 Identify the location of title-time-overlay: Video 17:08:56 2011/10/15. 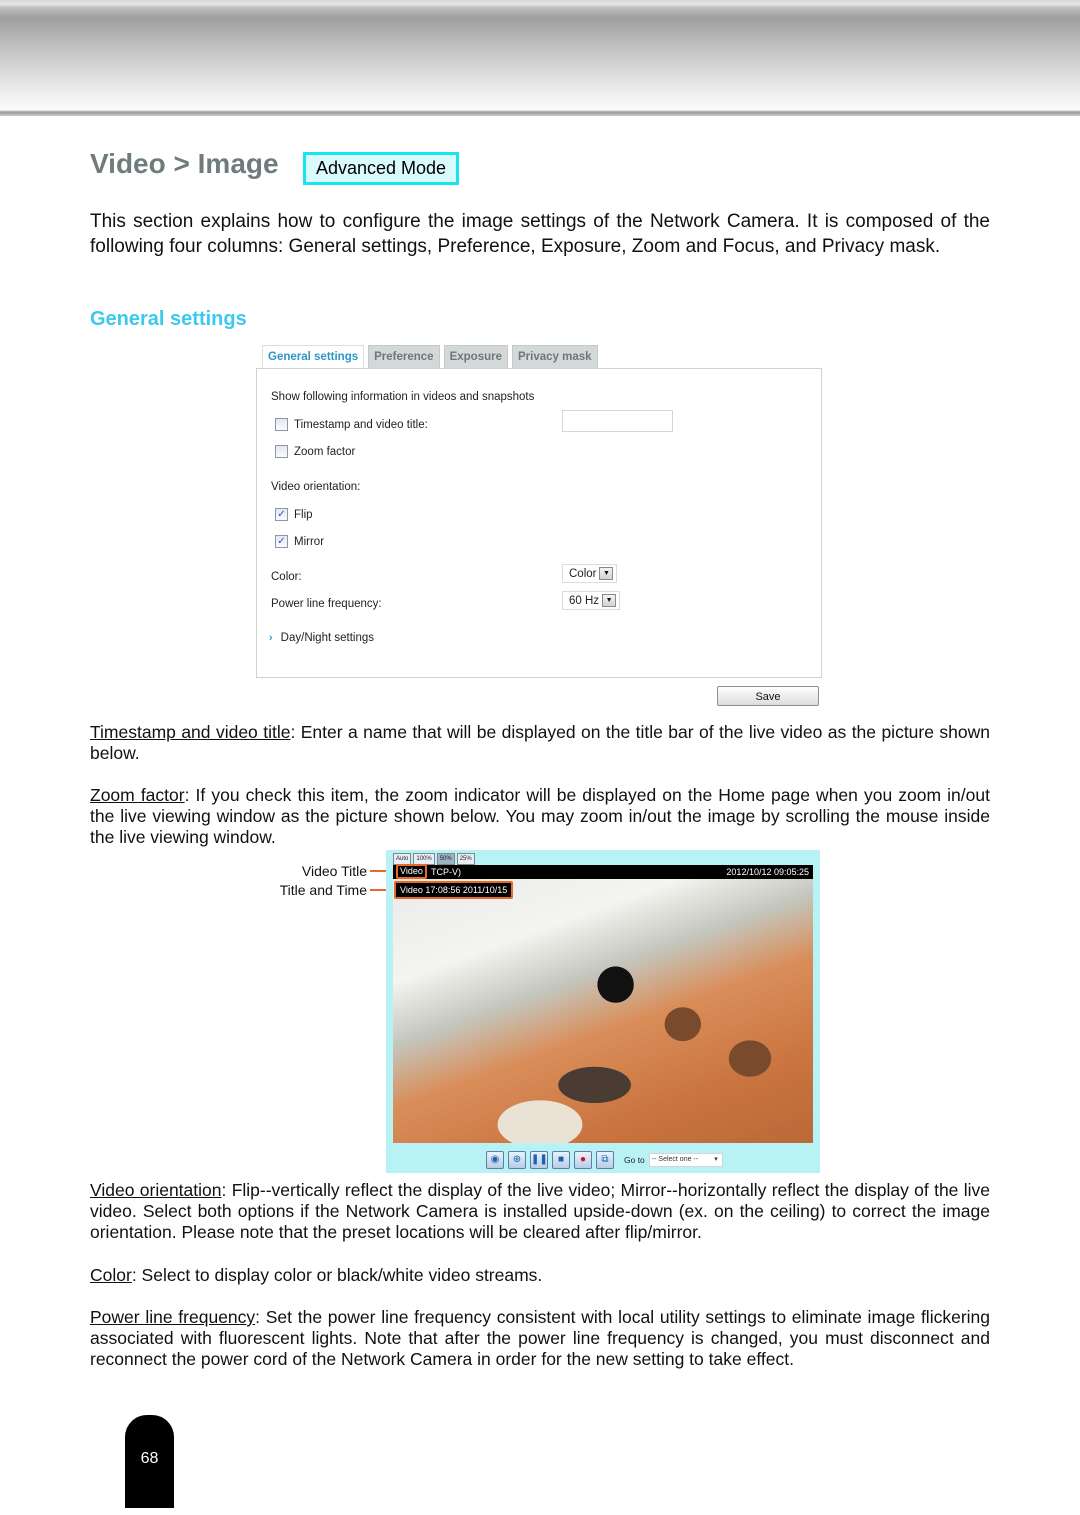
(454, 890).